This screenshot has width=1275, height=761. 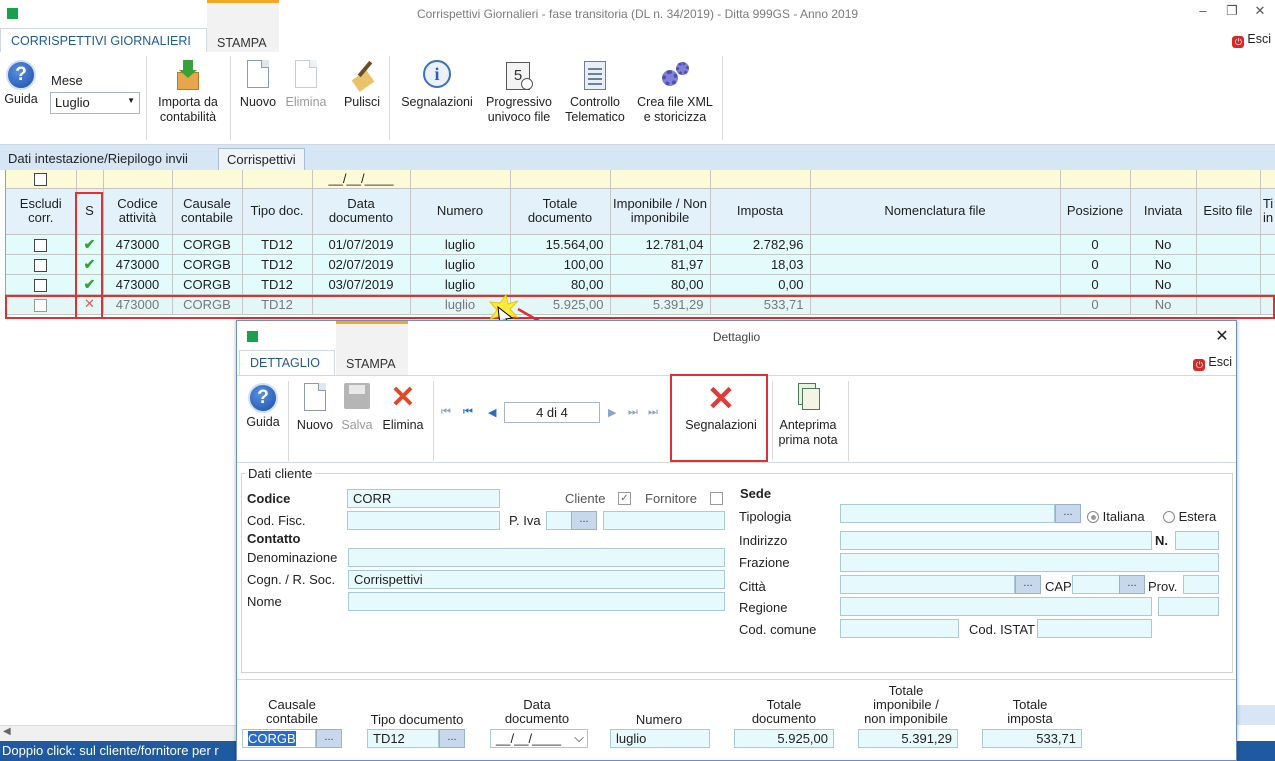 What do you see at coordinates (1203, 12) in the screenshot?
I see `minimize-icon: –` at bounding box center [1203, 12].